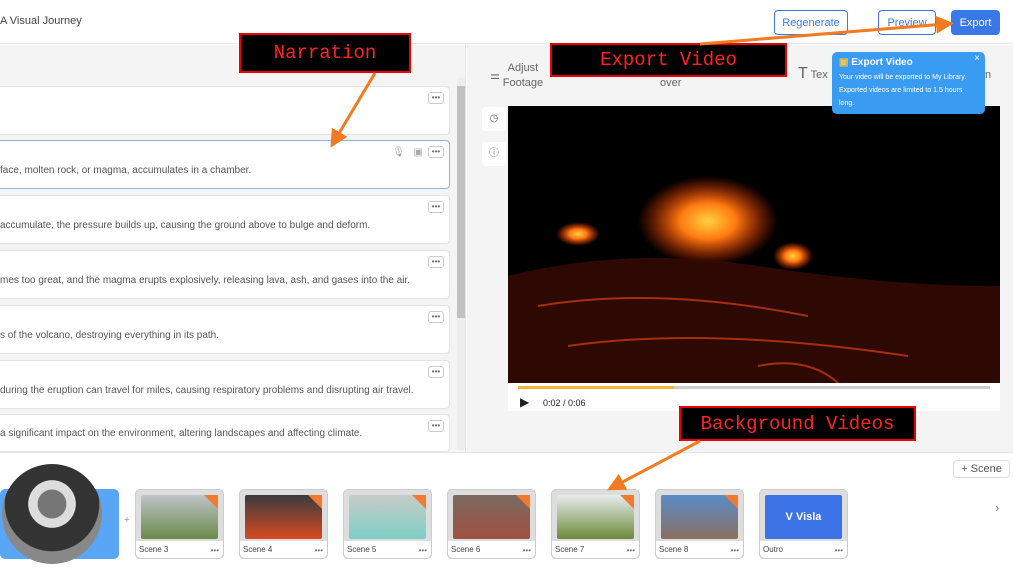  Describe the element at coordinates (803, 73) in the screenshot. I see `text-icon: T` at that location.